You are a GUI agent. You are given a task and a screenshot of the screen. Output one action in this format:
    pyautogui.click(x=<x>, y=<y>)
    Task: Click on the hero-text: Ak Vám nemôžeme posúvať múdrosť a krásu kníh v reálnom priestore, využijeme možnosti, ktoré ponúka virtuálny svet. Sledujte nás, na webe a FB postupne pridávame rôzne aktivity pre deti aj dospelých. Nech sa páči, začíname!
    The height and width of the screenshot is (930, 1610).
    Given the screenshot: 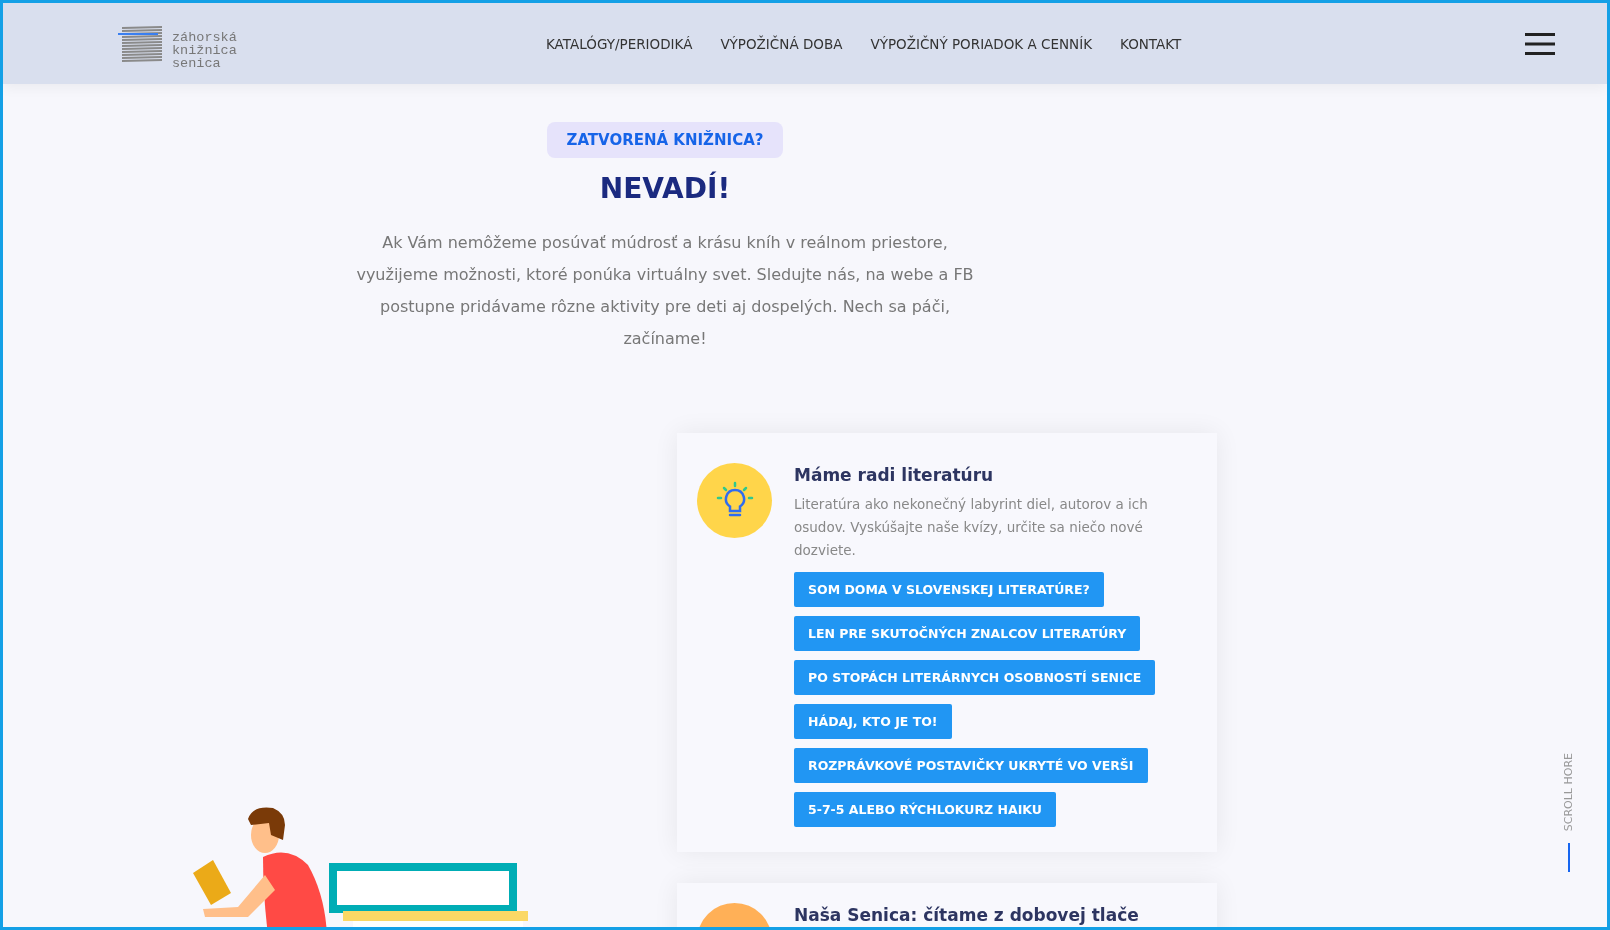 What is the action you would take?
    pyautogui.click(x=665, y=291)
    